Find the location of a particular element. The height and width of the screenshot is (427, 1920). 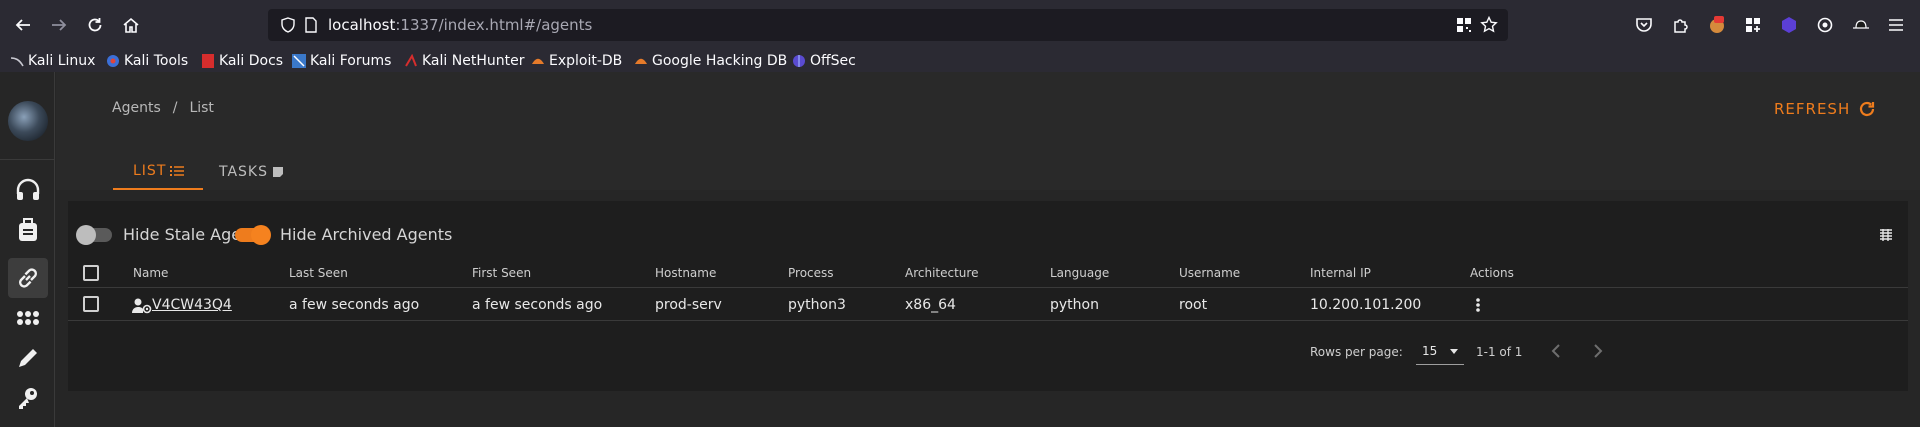

refresh-button: REFRESH is located at coordinates (1825, 109).